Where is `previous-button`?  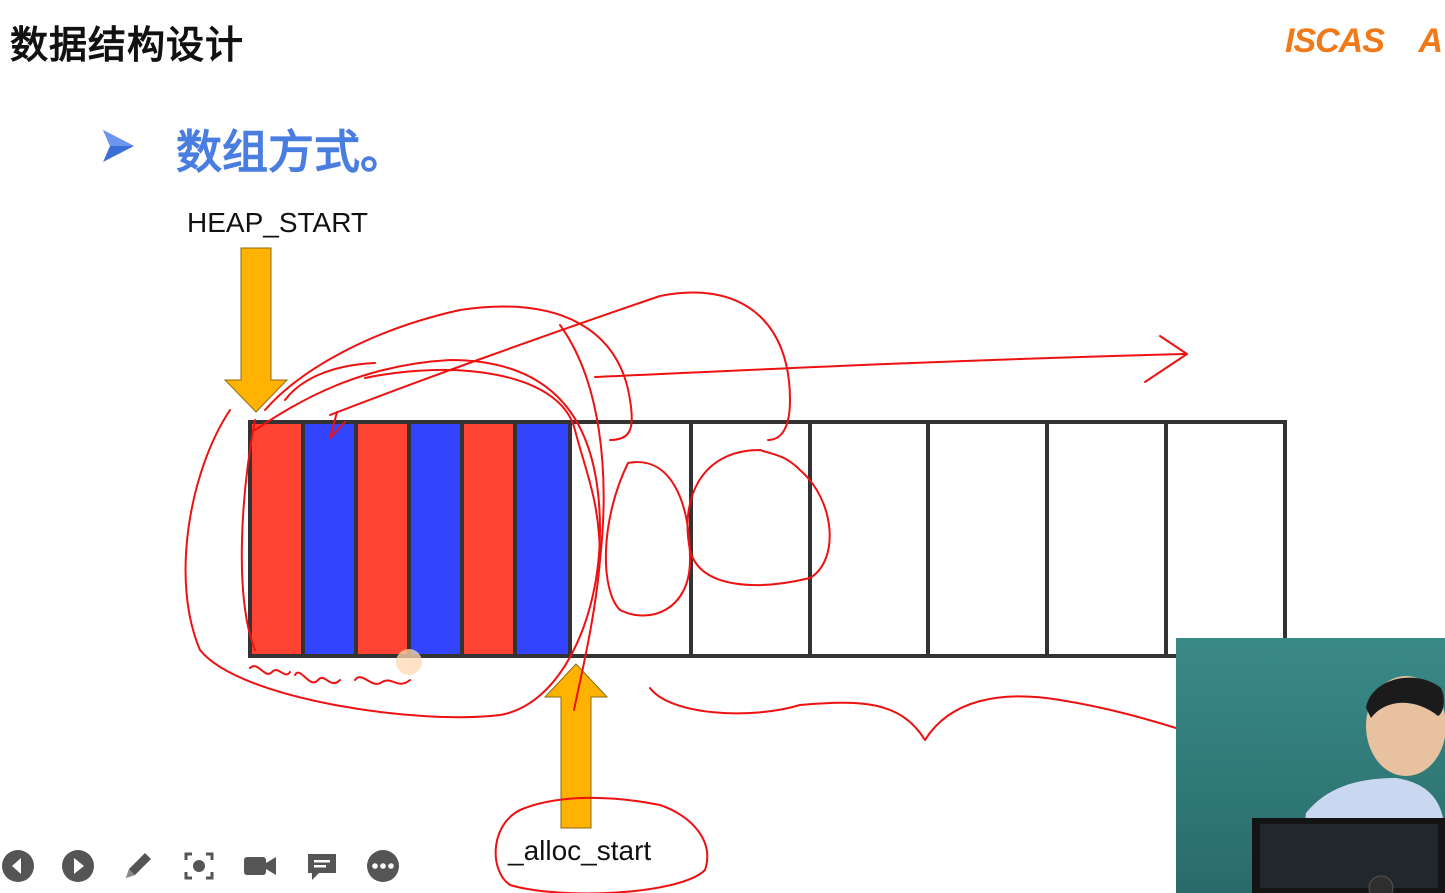
previous-button is located at coordinates (18, 866).